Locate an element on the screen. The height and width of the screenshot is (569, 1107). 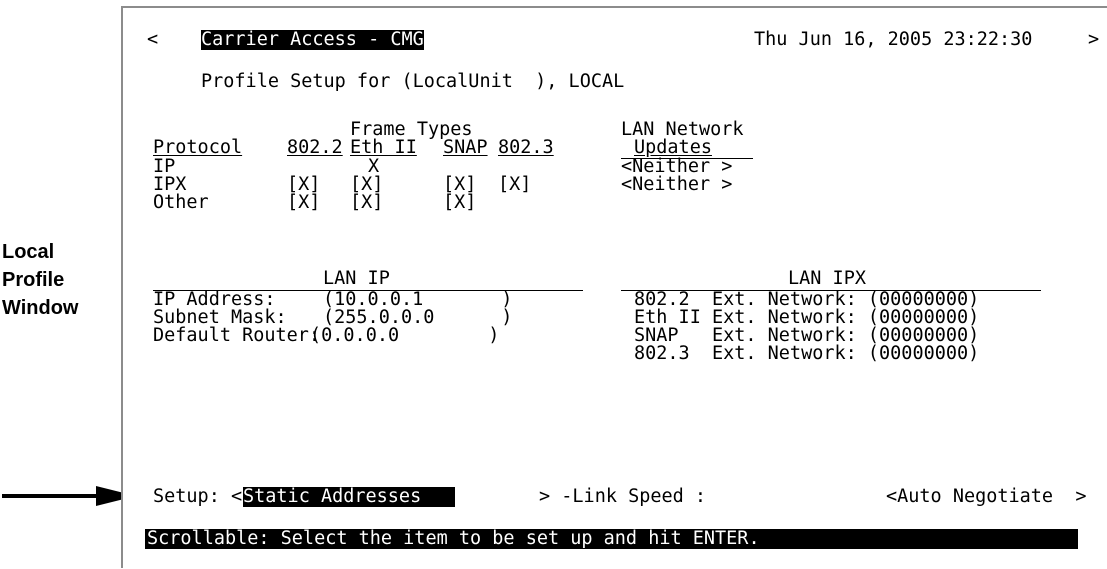
updates-label: Updates is located at coordinates (673, 147).